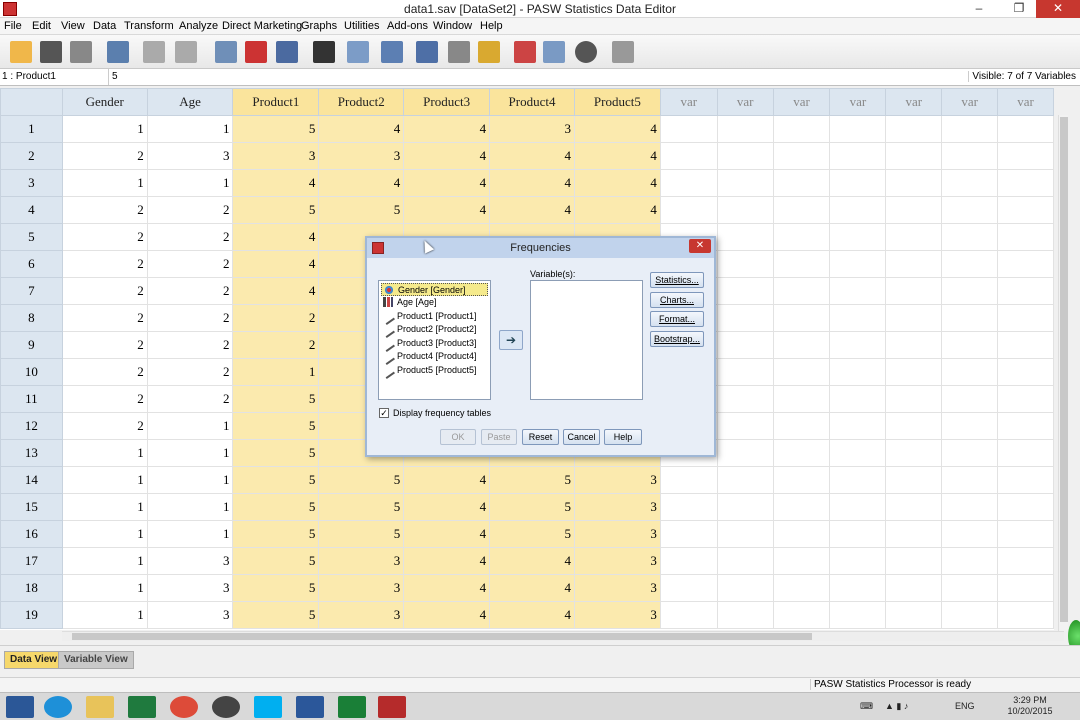 This screenshot has width=1080, height=720. What do you see at coordinates (434, 289) in the screenshot?
I see `list-item: Gender [Gender]` at bounding box center [434, 289].